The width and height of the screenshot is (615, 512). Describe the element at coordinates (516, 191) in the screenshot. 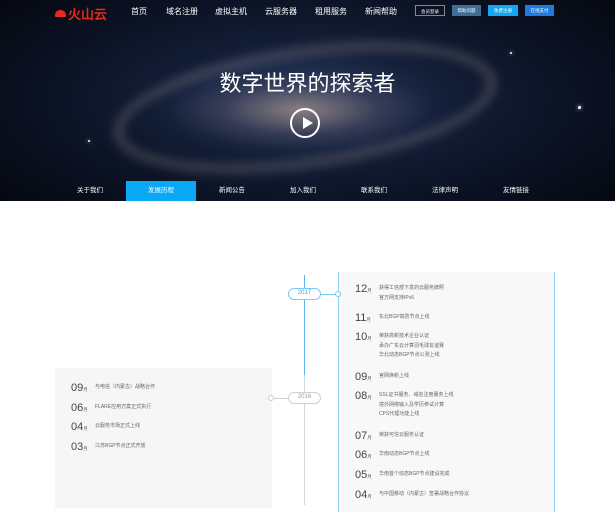

I see `tab-links: 友情链接` at that location.